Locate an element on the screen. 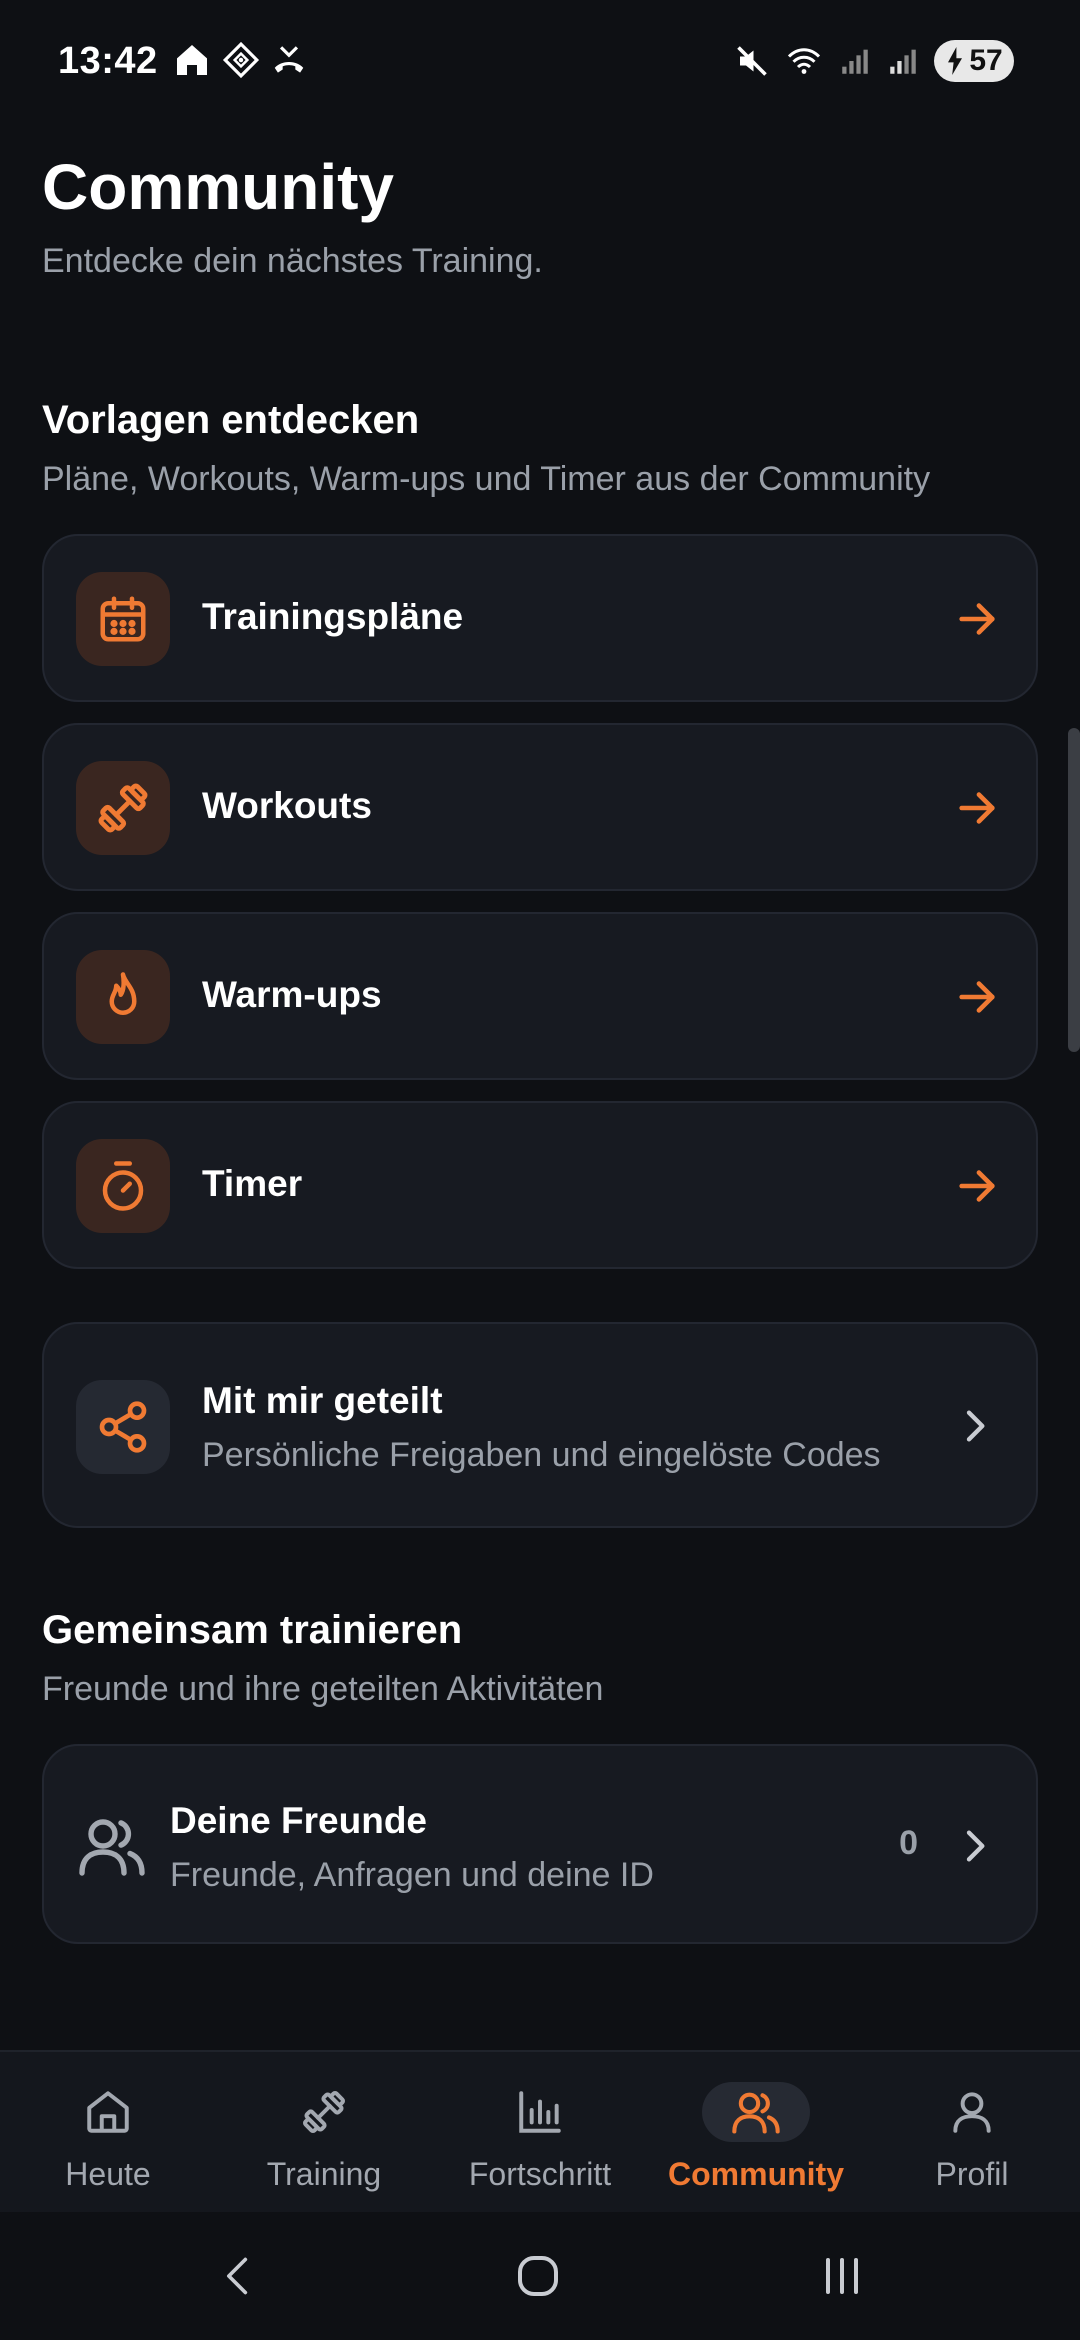  nav-item-training: Training is located at coordinates (324, 2133).